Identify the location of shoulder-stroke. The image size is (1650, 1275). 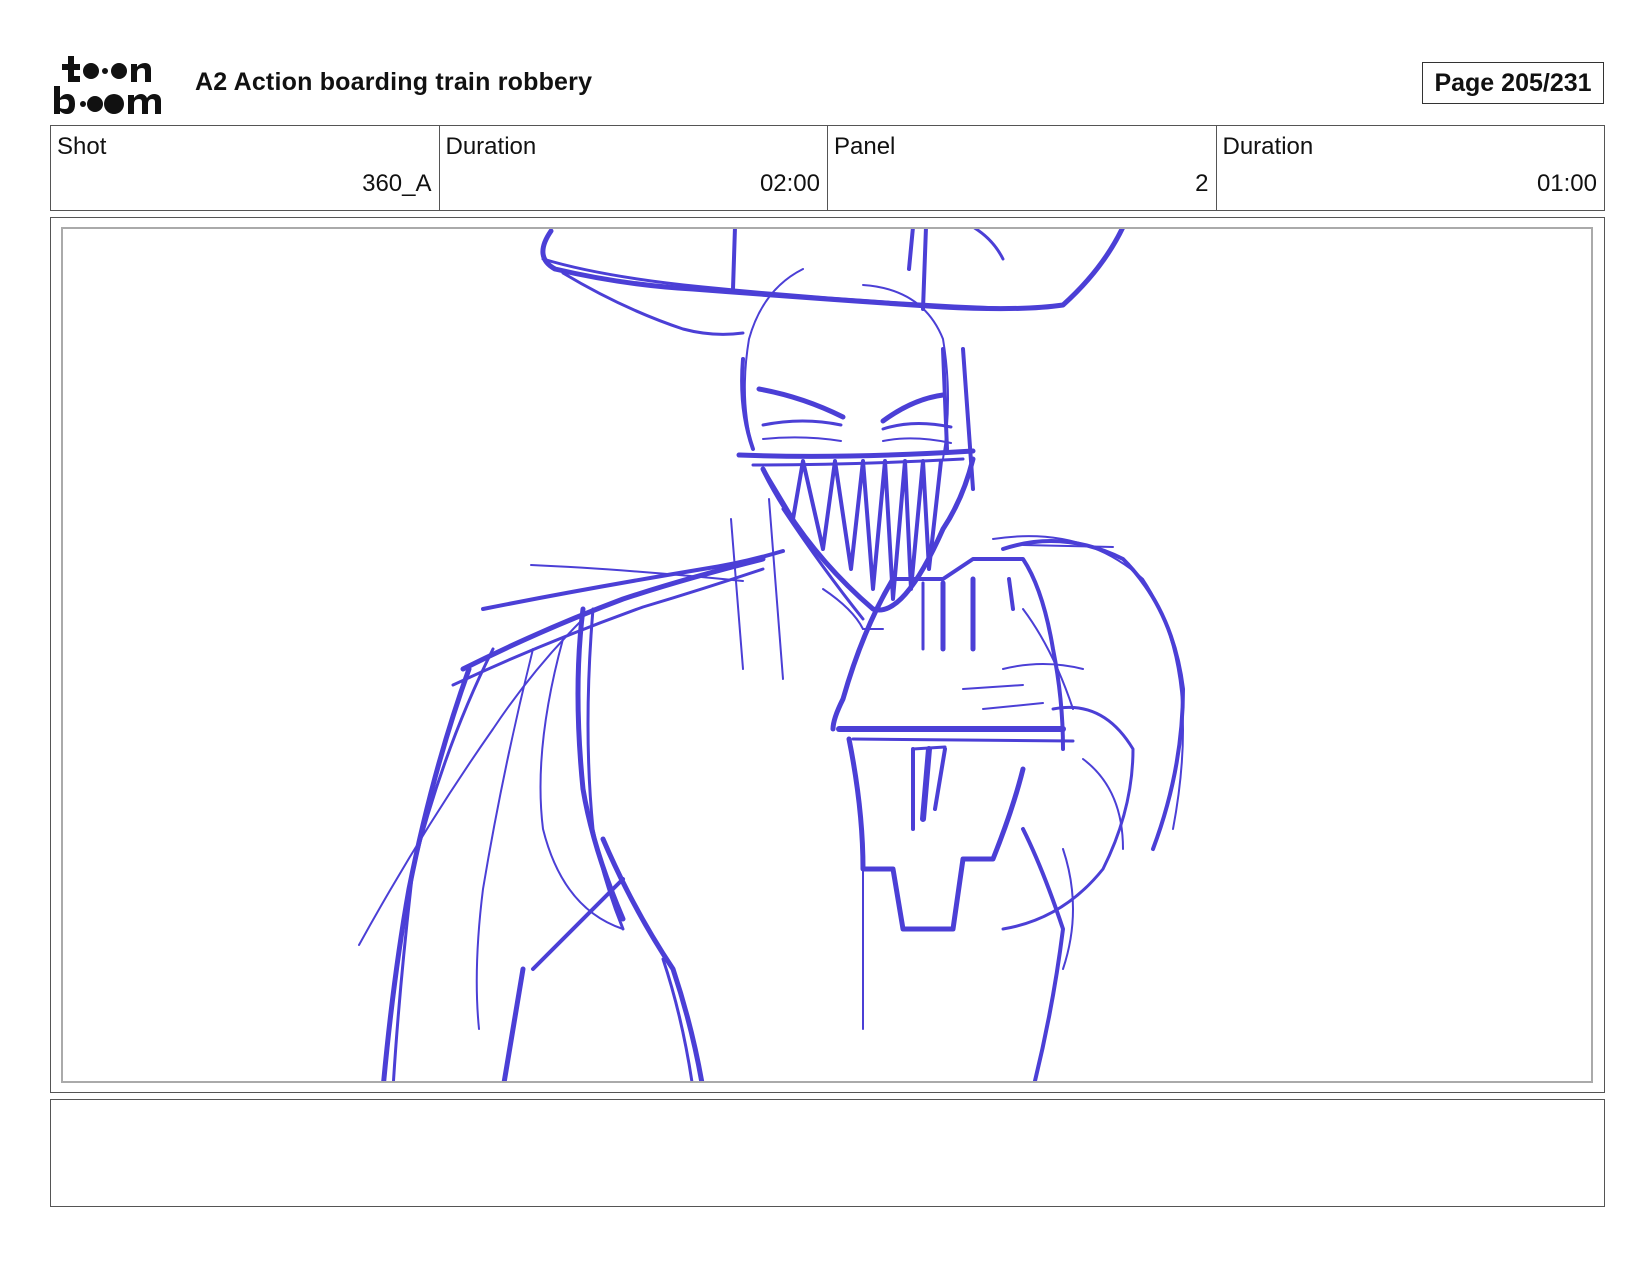
(613, 614).